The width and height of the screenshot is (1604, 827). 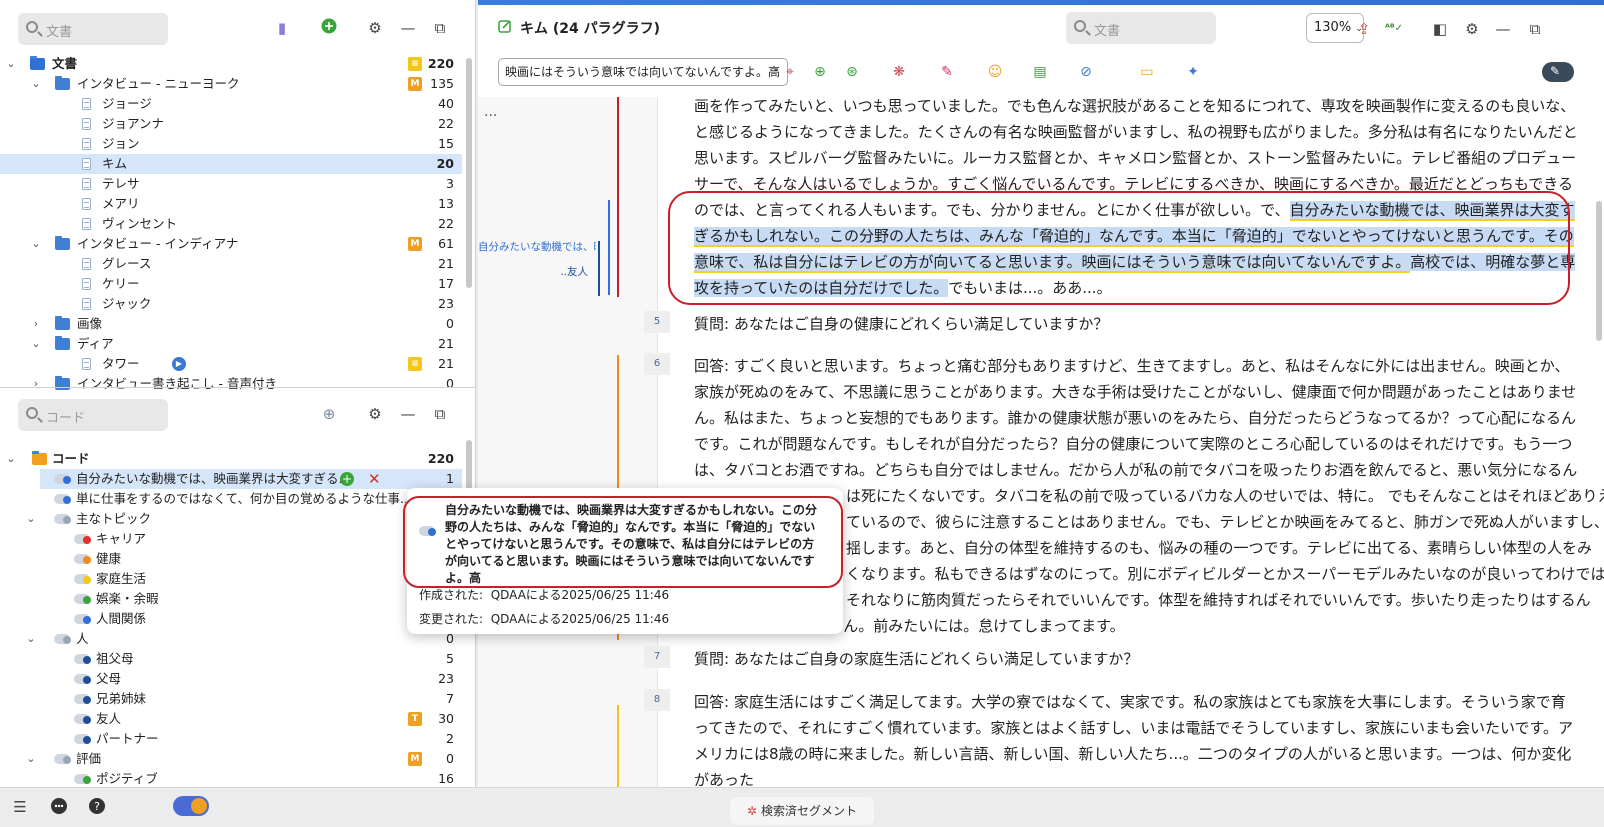 What do you see at coordinates (1141, 28) in the screenshot?
I see `document-text-search: 文書` at bounding box center [1141, 28].